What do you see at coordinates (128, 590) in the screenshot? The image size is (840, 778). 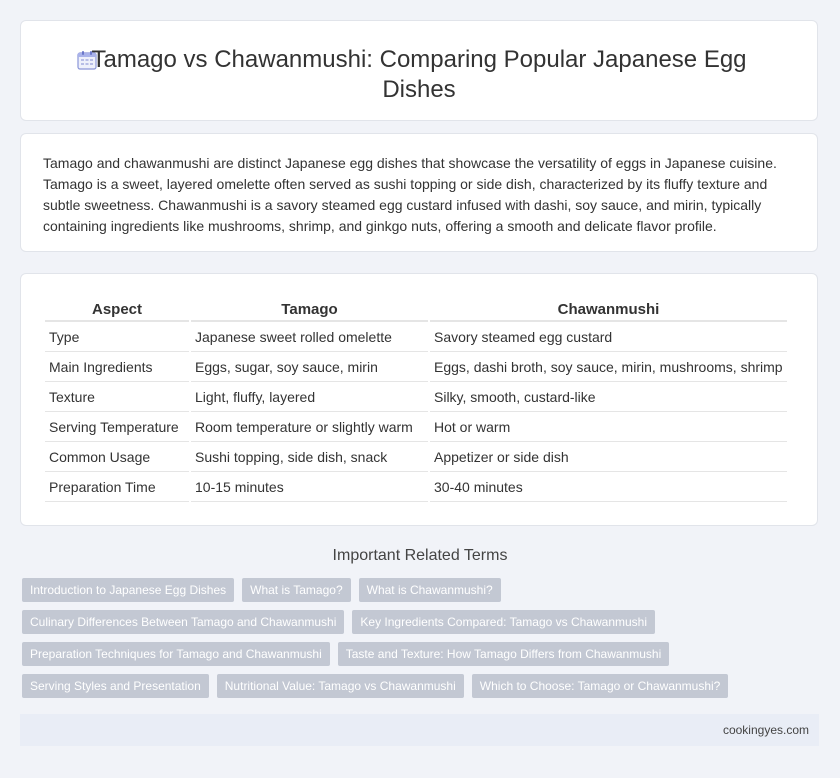 I see `related-term-tag: Introduction to Japanese Egg Dishes` at bounding box center [128, 590].